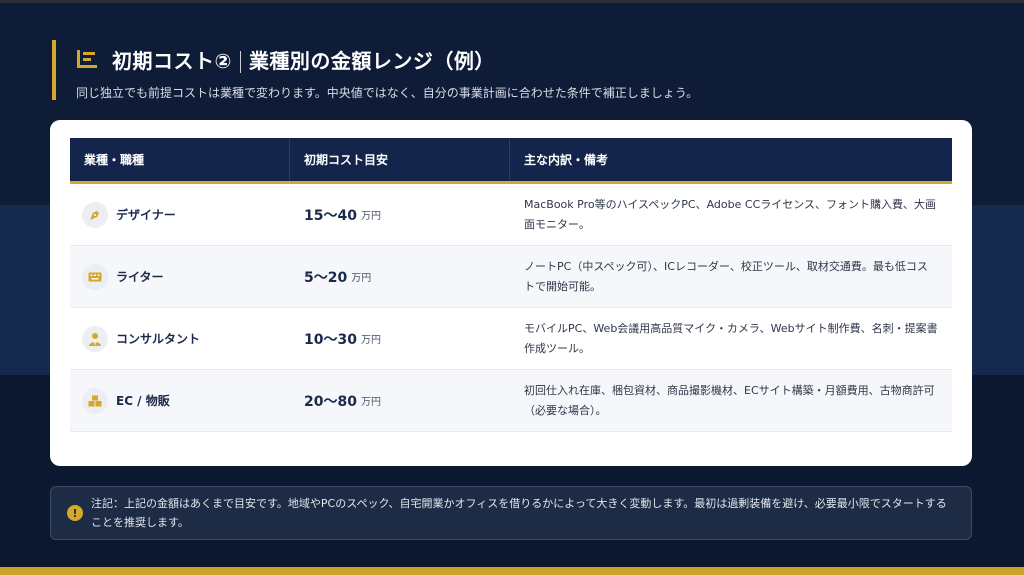  I want to click on title-row: 初期コスト② 業種別の金額レンジ（例）, so click(285, 59).